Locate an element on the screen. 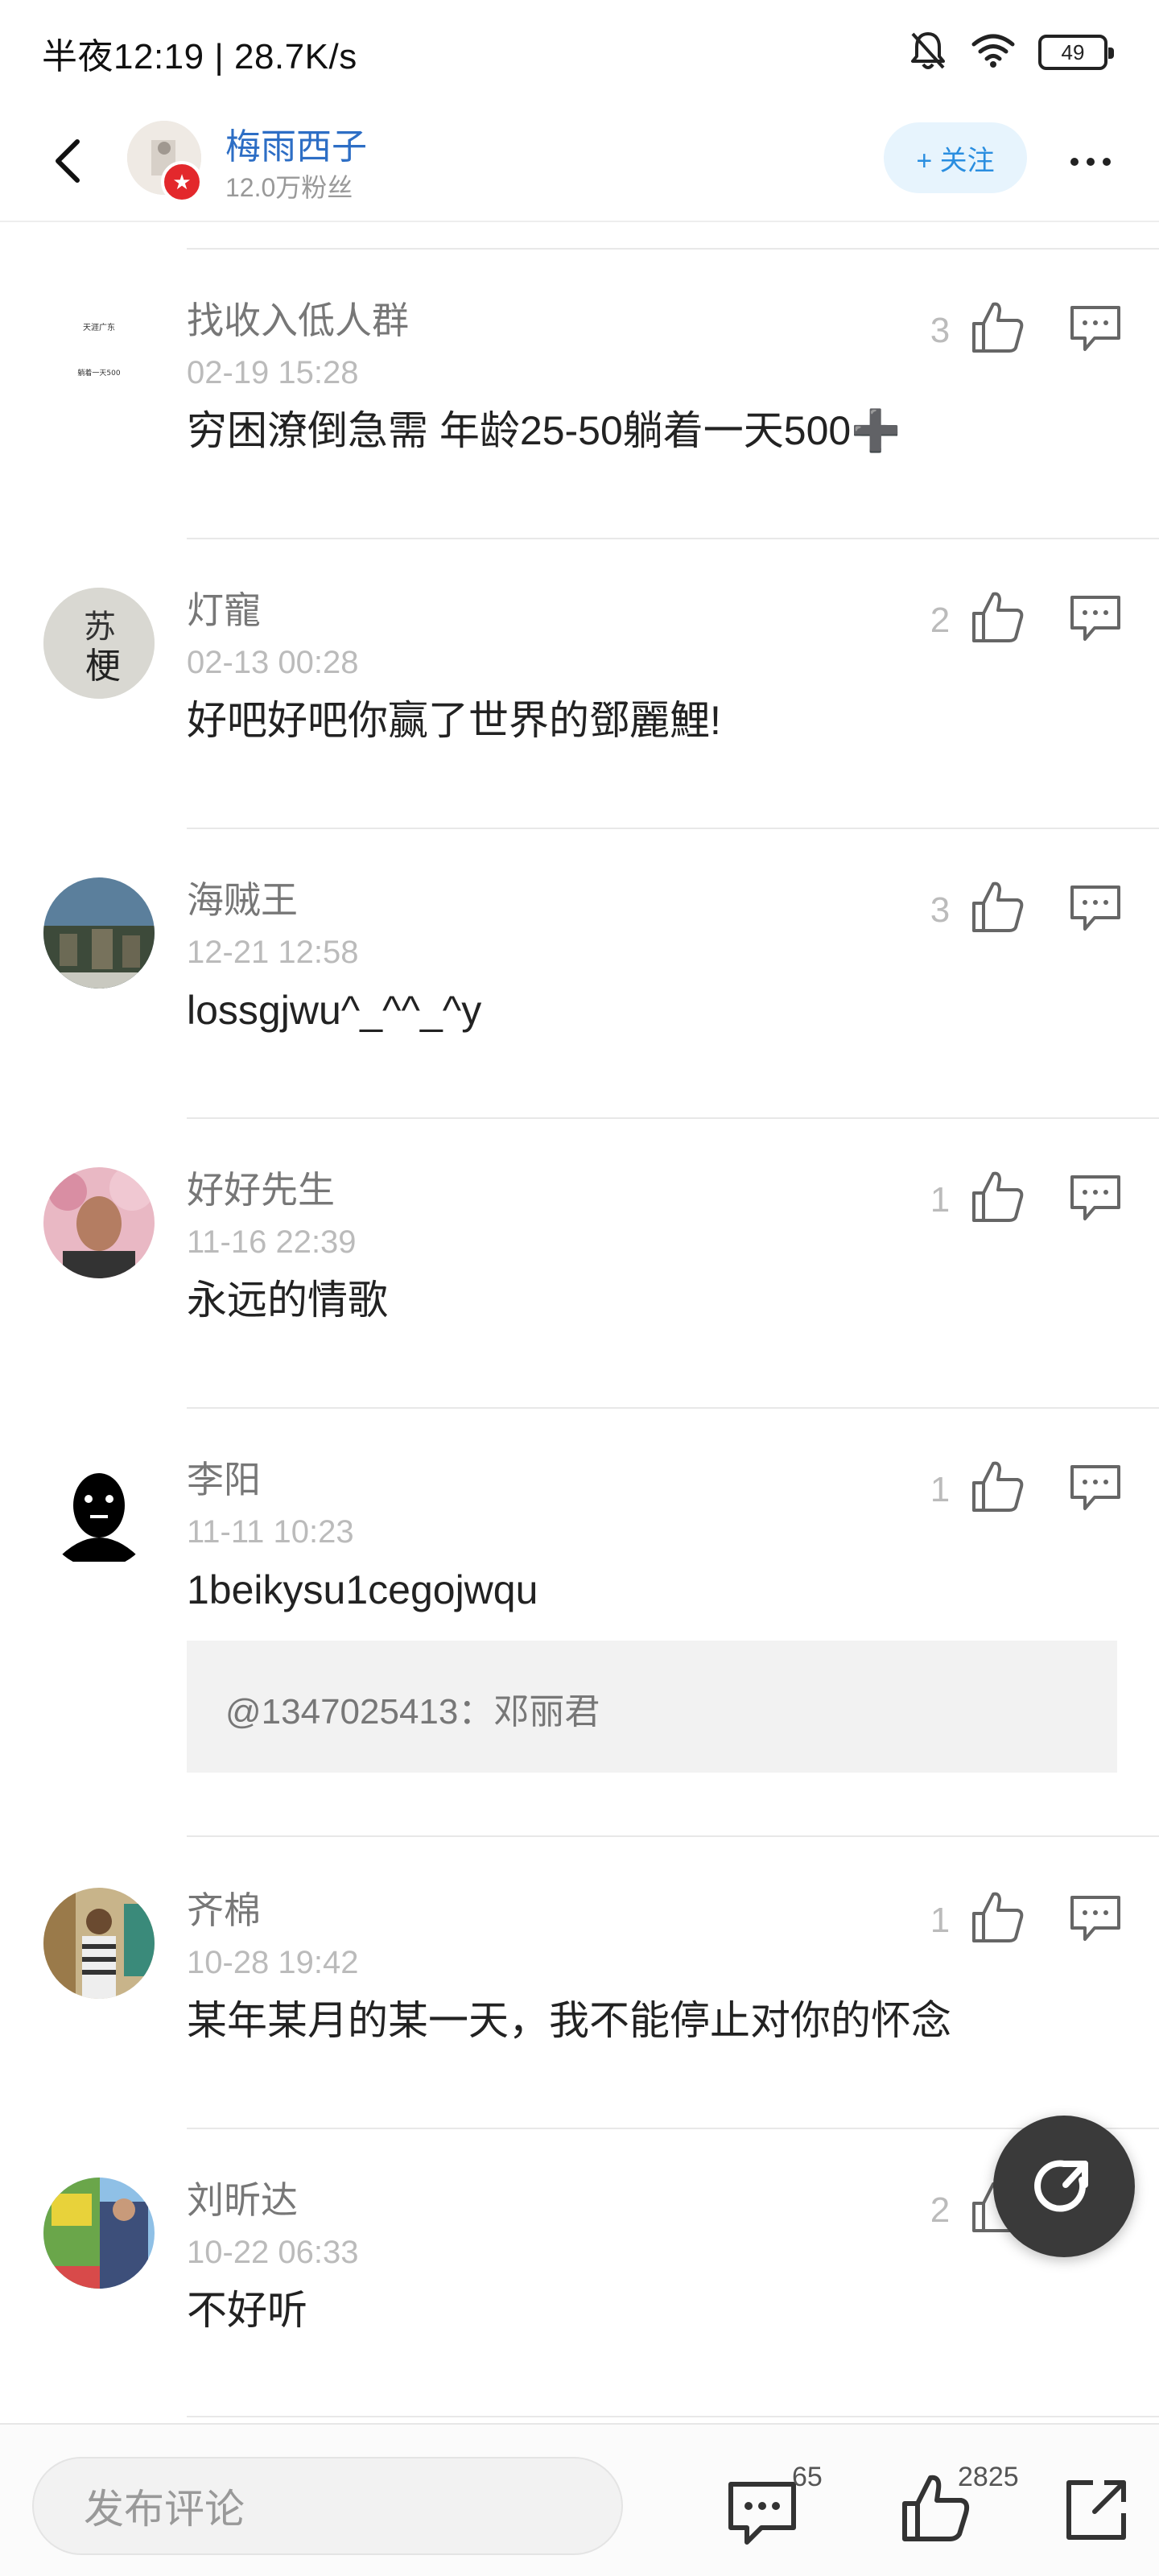 The height and width of the screenshot is (2576, 1159). status-time: 半夜12:19 | 28.7K/s is located at coordinates (199, 56).